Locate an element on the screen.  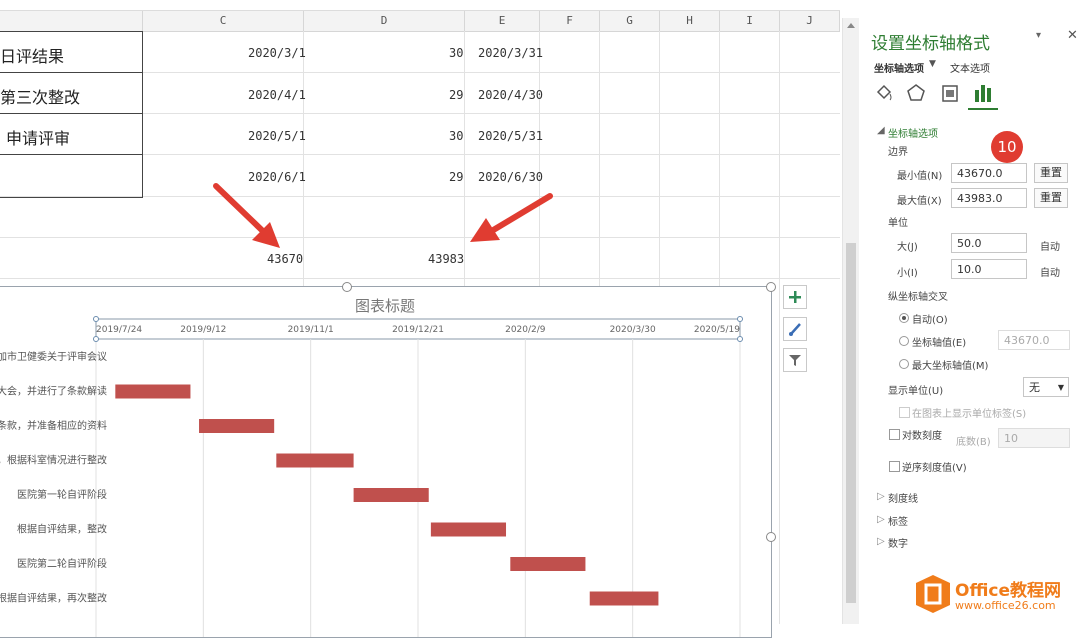
category-label: 大会，并进行了条款解读 is located at coordinates (53, 391).